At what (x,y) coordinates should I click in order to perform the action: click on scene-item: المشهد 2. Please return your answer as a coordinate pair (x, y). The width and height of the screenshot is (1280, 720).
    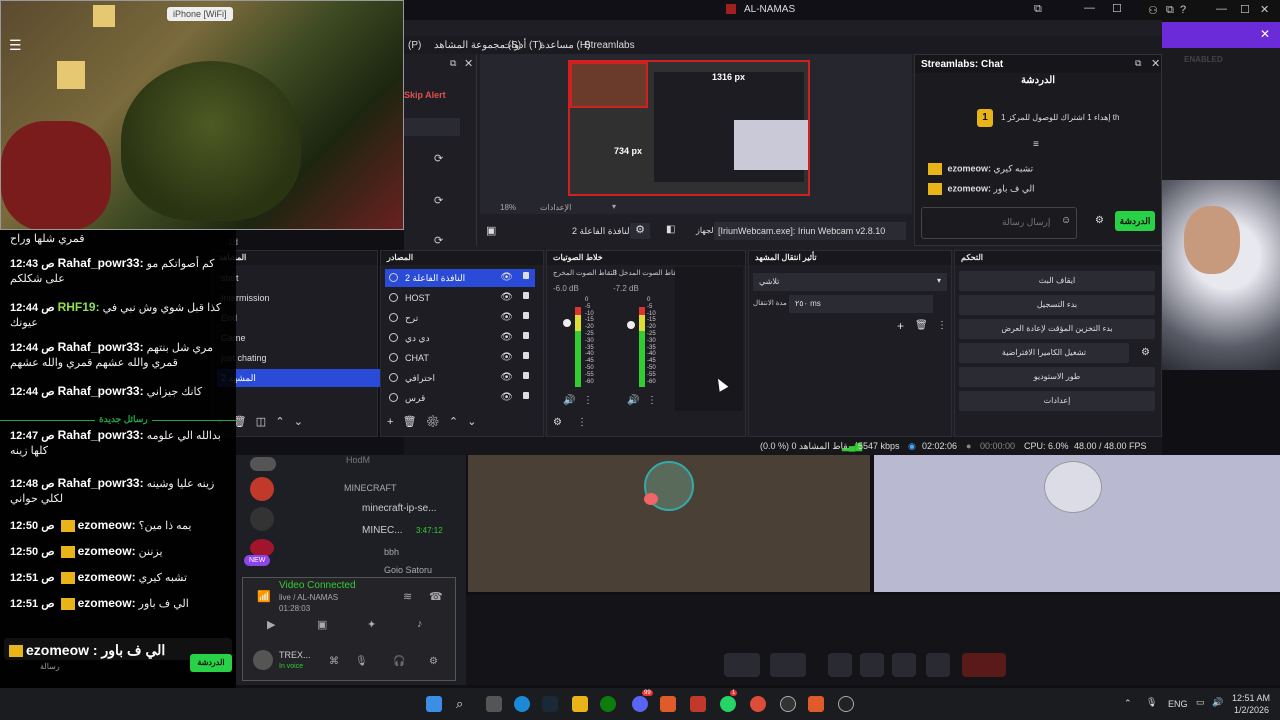
    Looking at the image, I should click on (301, 378).